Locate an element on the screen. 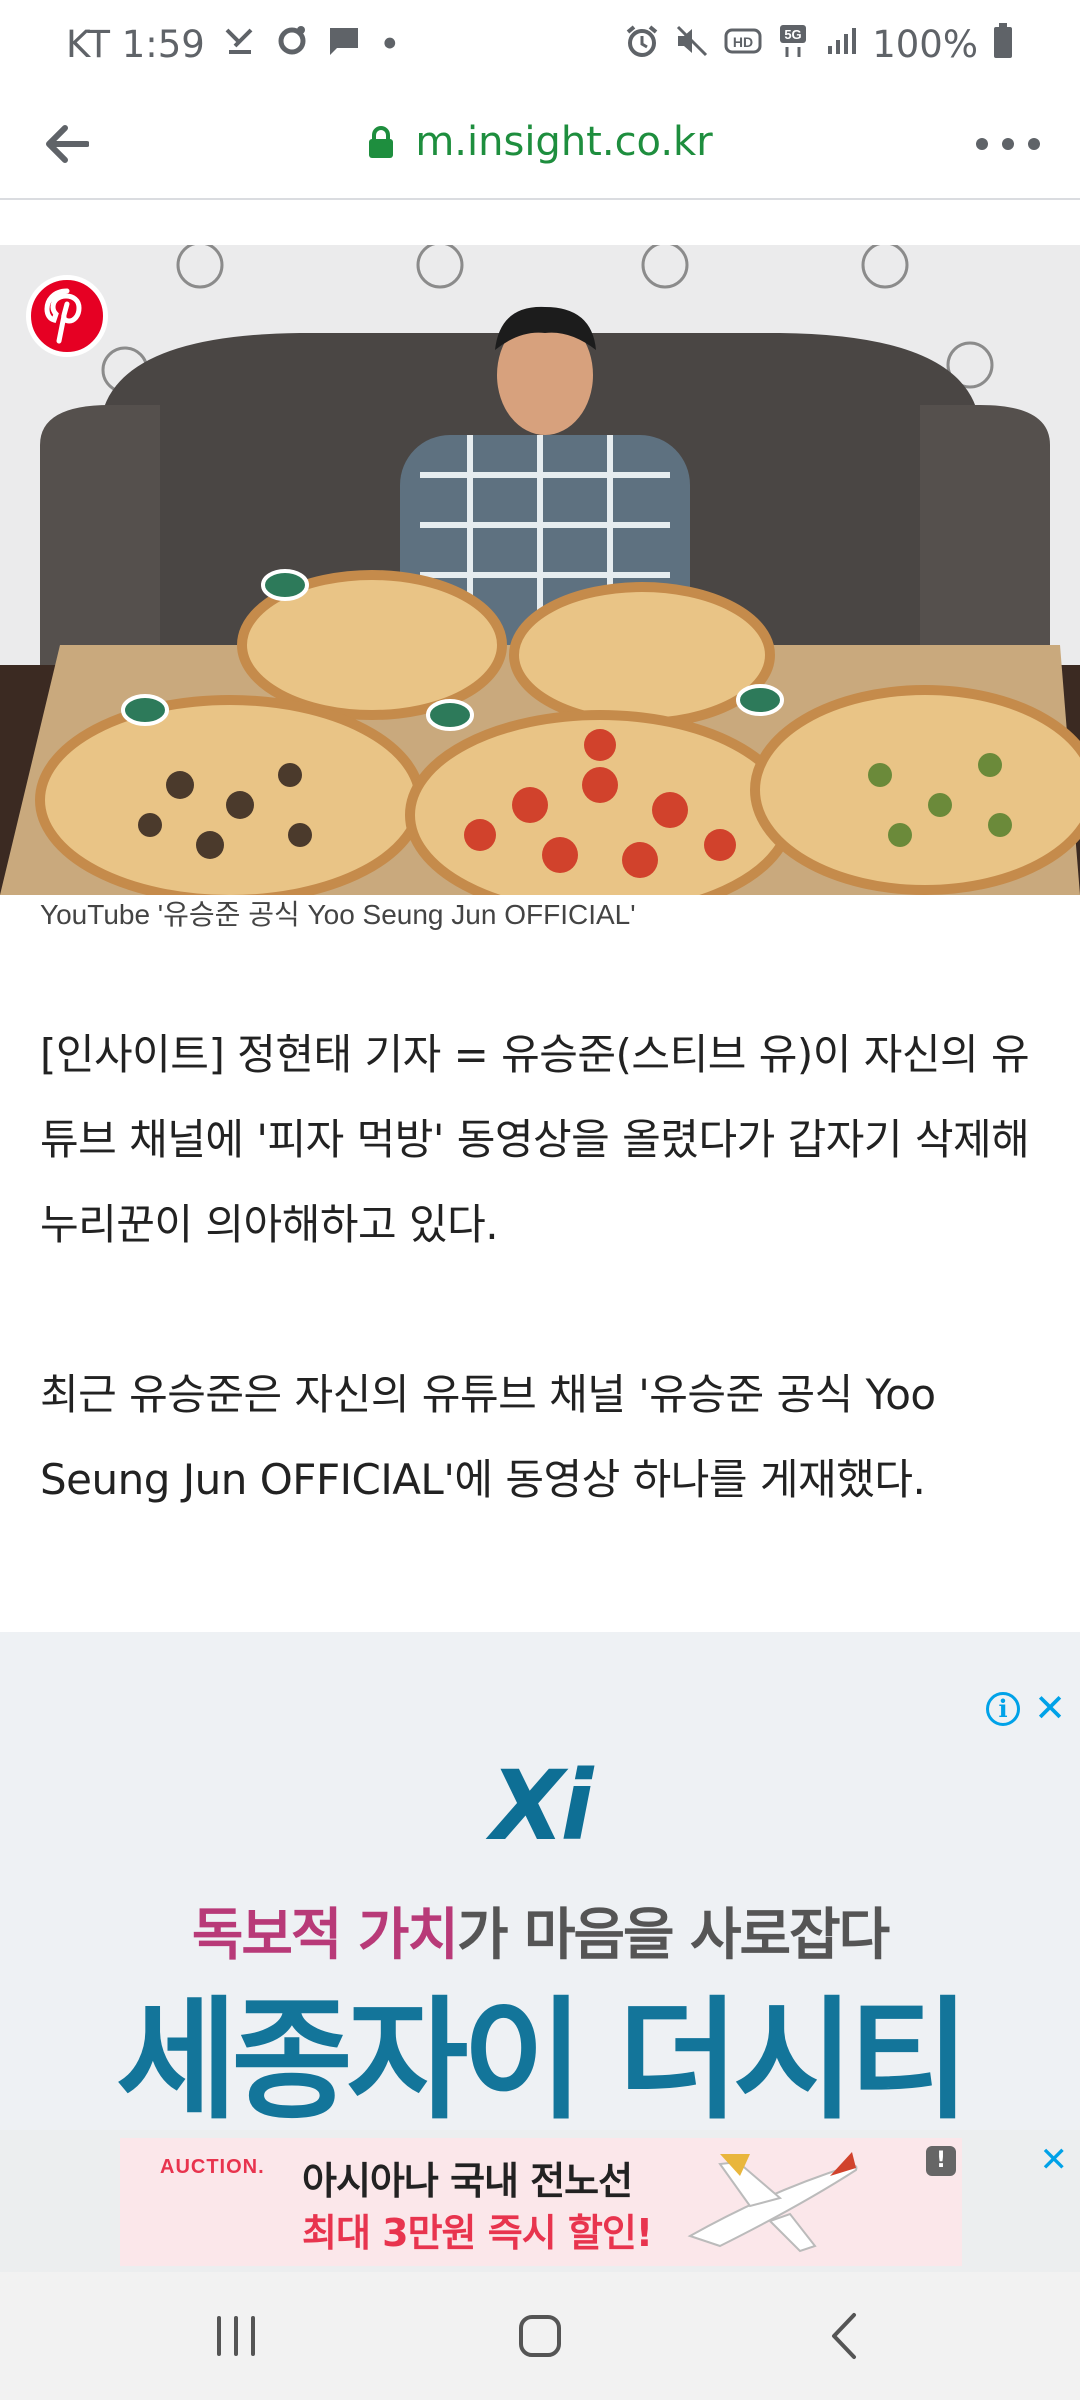 Image resolution: width=1080 pixels, height=2400 pixels. ad-info-icon: i is located at coordinates (1003, 1709).